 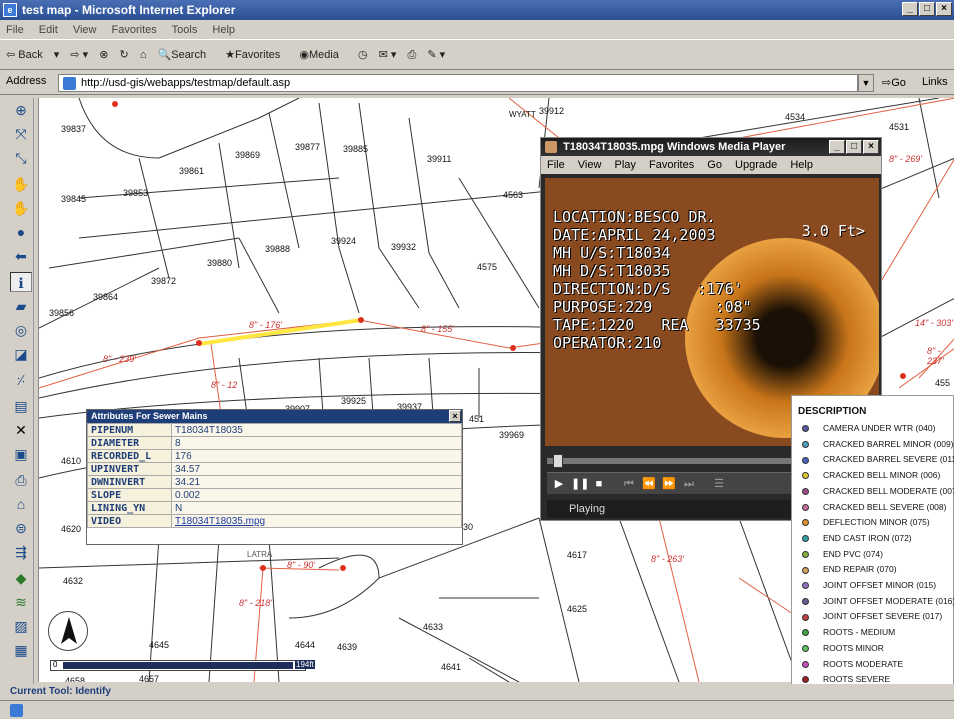 I want to click on overlay-line: DIRECTION:D/S :176', so click(x=648, y=289).